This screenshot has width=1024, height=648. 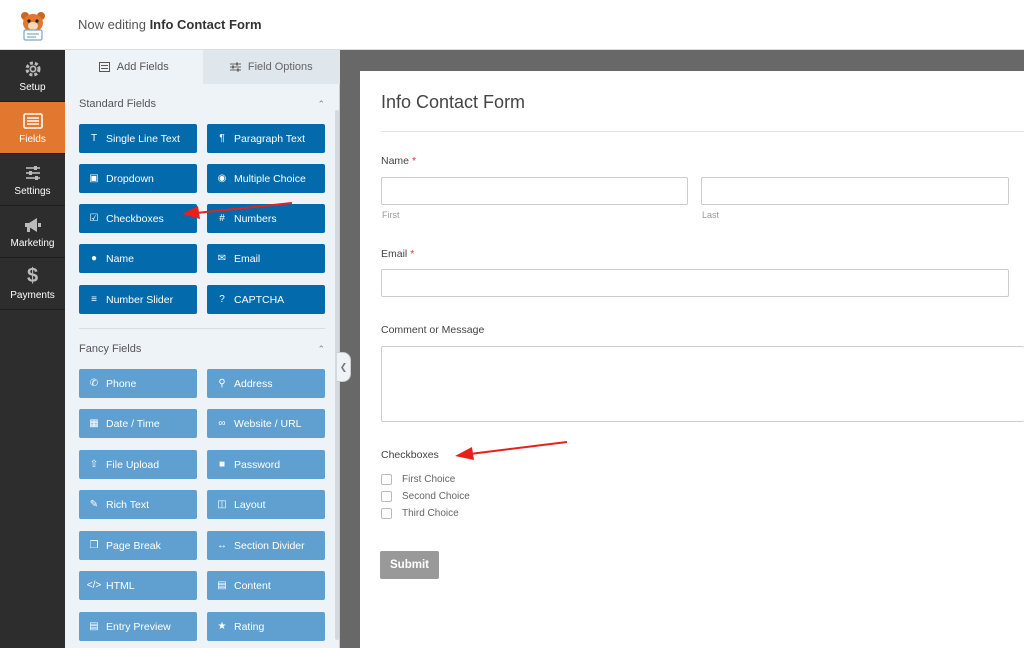 What do you see at coordinates (202, 328) in the screenshot?
I see `section-divider` at bounding box center [202, 328].